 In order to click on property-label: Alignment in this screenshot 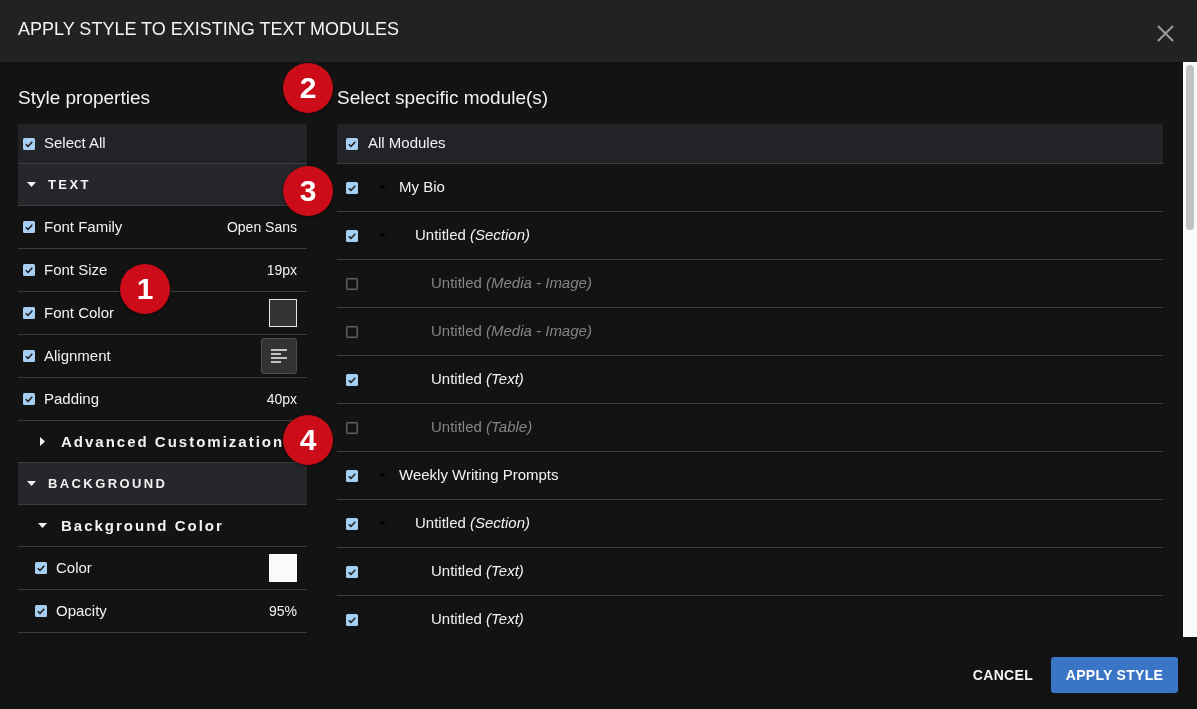, I will do `click(77, 355)`.